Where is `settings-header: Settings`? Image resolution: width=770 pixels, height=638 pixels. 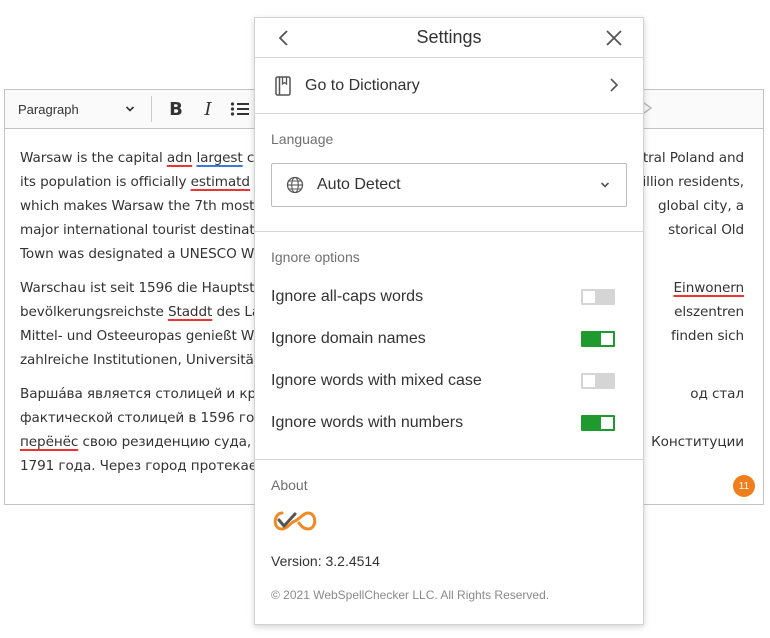 settings-header: Settings is located at coordinates (449, 38).